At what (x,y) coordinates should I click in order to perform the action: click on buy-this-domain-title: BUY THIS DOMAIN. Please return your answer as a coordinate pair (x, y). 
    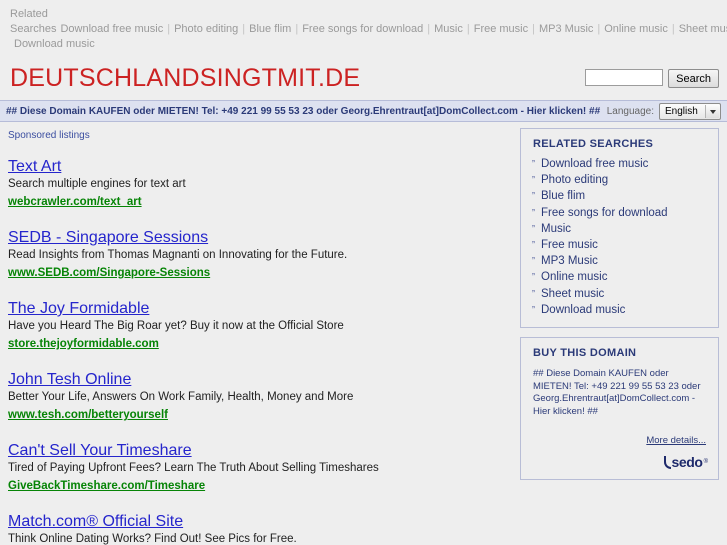
    Looking at the image, I should click on (585, 353).